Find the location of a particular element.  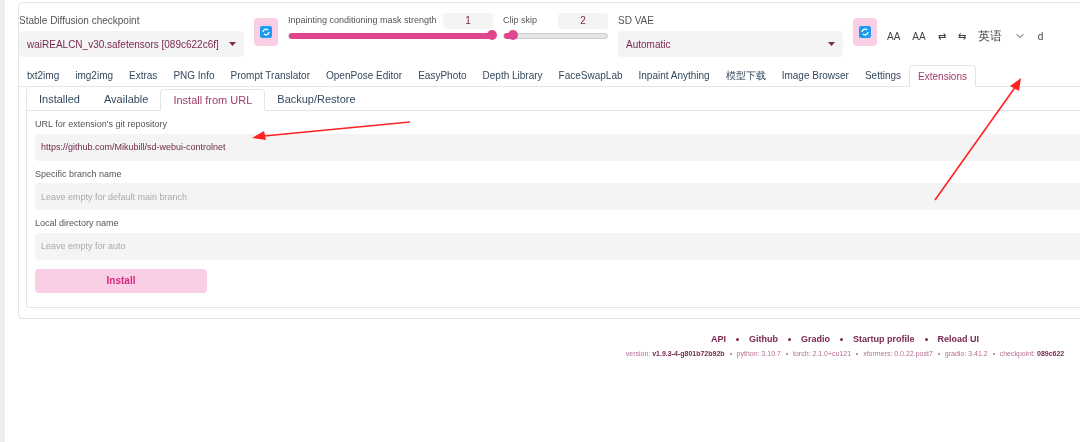

field-label: Specific branch name is located at coordinates (78, 174).